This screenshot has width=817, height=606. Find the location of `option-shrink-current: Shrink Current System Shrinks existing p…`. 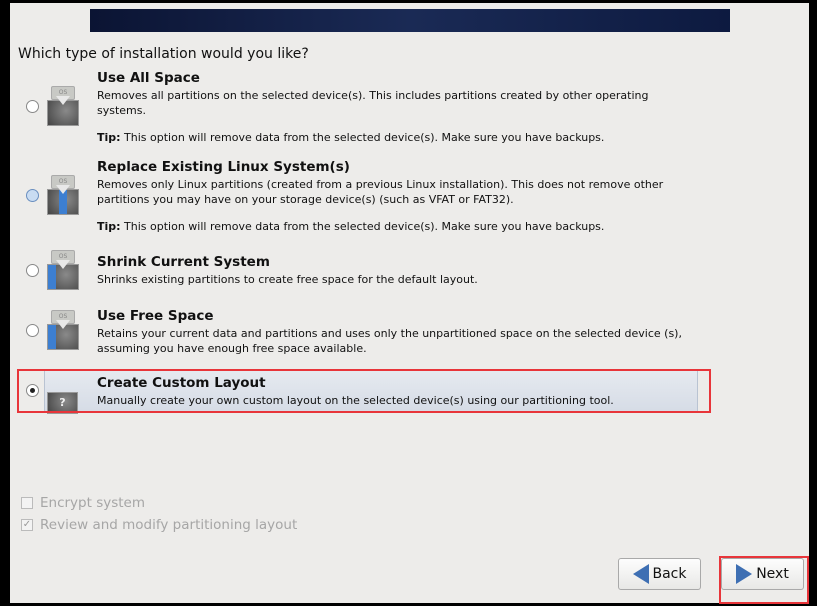

option-shrink-current: Shrink Current System Shrinks existing p… is located at coordinates (397, 270).